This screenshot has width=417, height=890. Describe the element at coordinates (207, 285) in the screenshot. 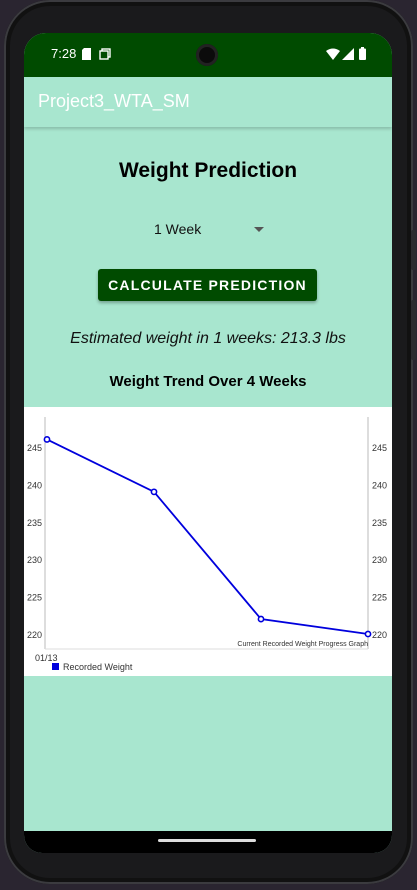

I see `calculate-prediction-button: CALCULATE PREDICTION` at that location.